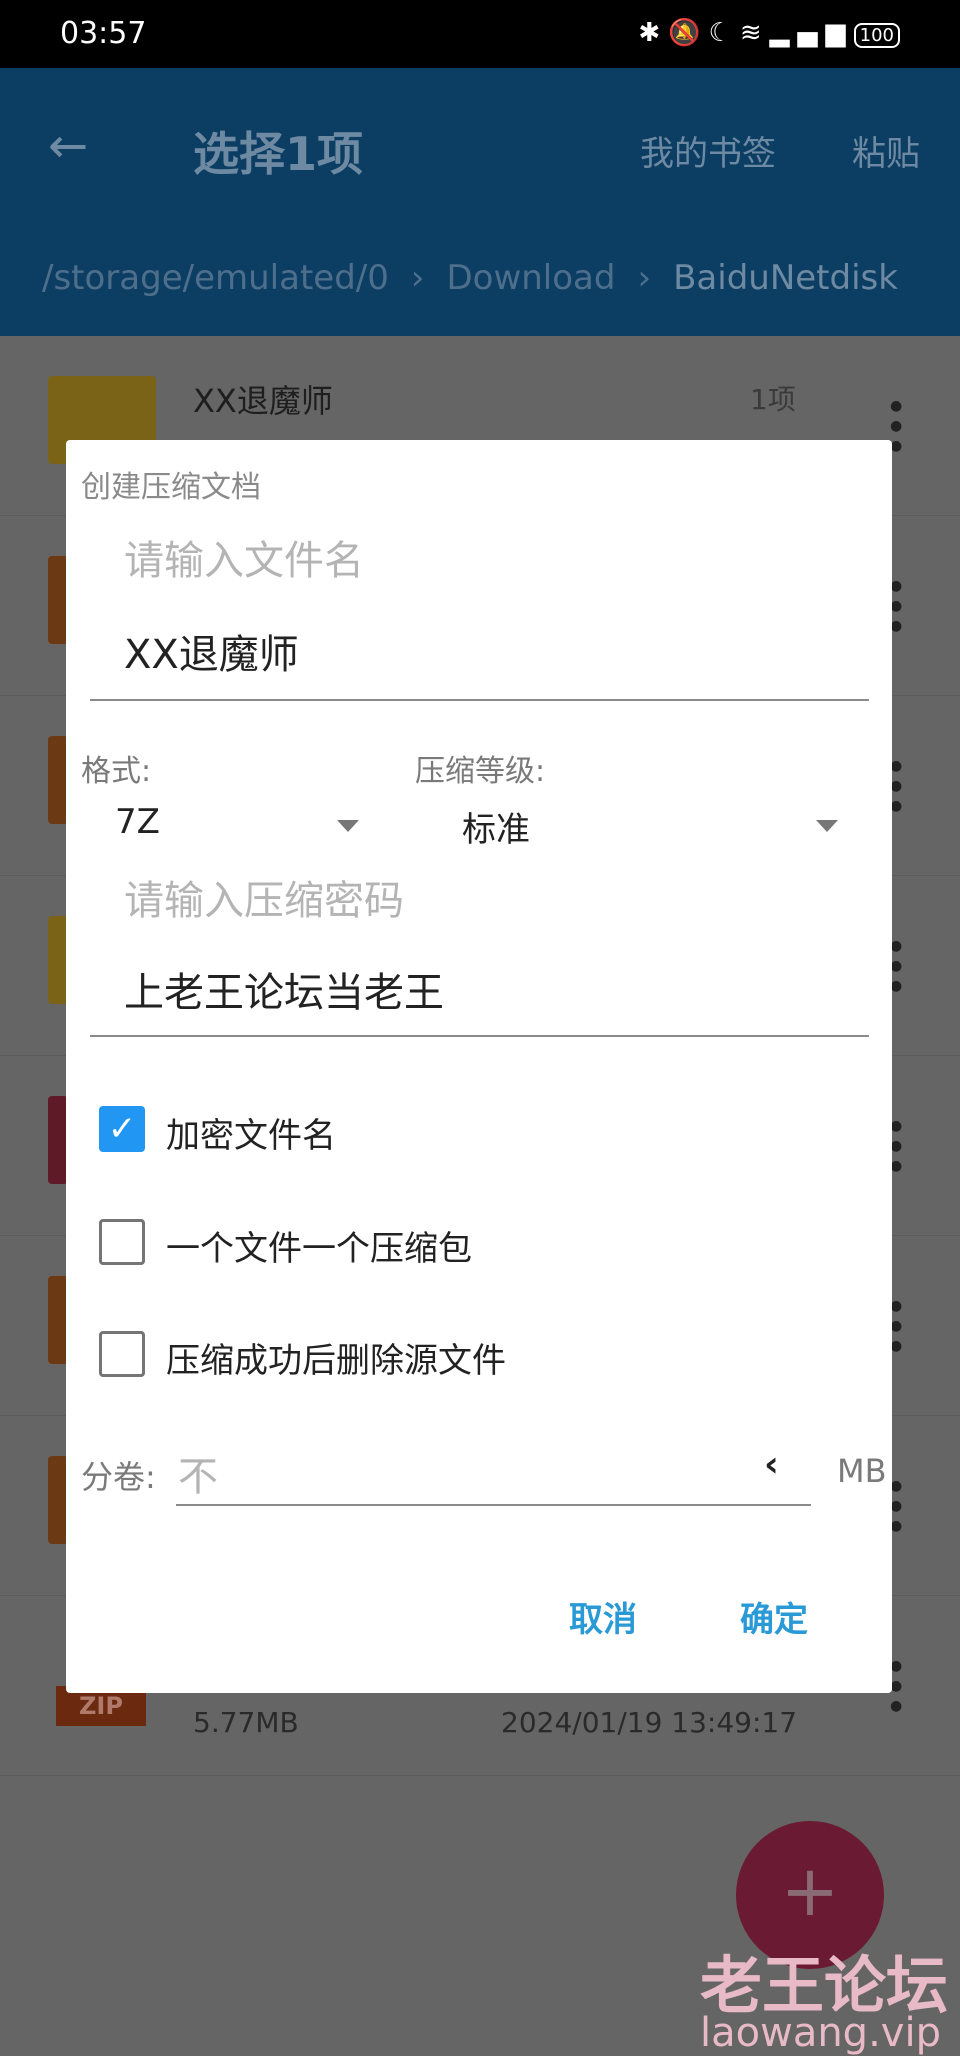 This screenshot has width=960, height=2056. I want to click on mute-icon: 🔕, so click(688, 33).